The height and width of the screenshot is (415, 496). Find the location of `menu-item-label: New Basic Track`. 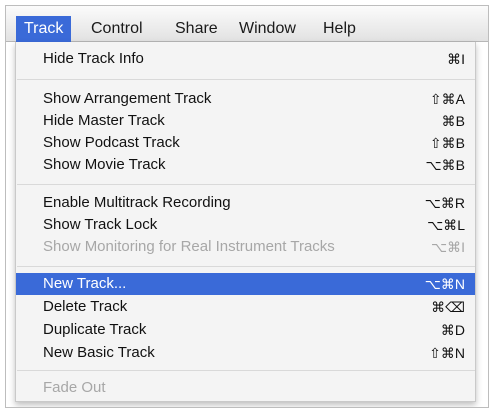

menu-item-label: New Basic Track is located at coordinates (99, 352).